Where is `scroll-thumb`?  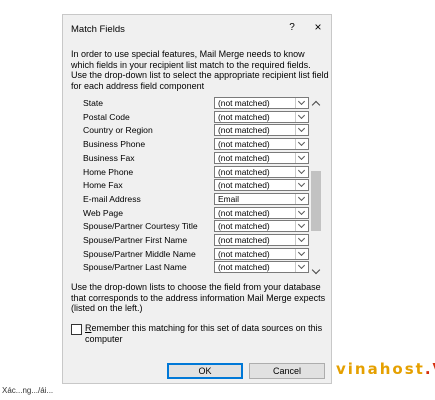
scroll-thumb is located at coordinates (316, 201).